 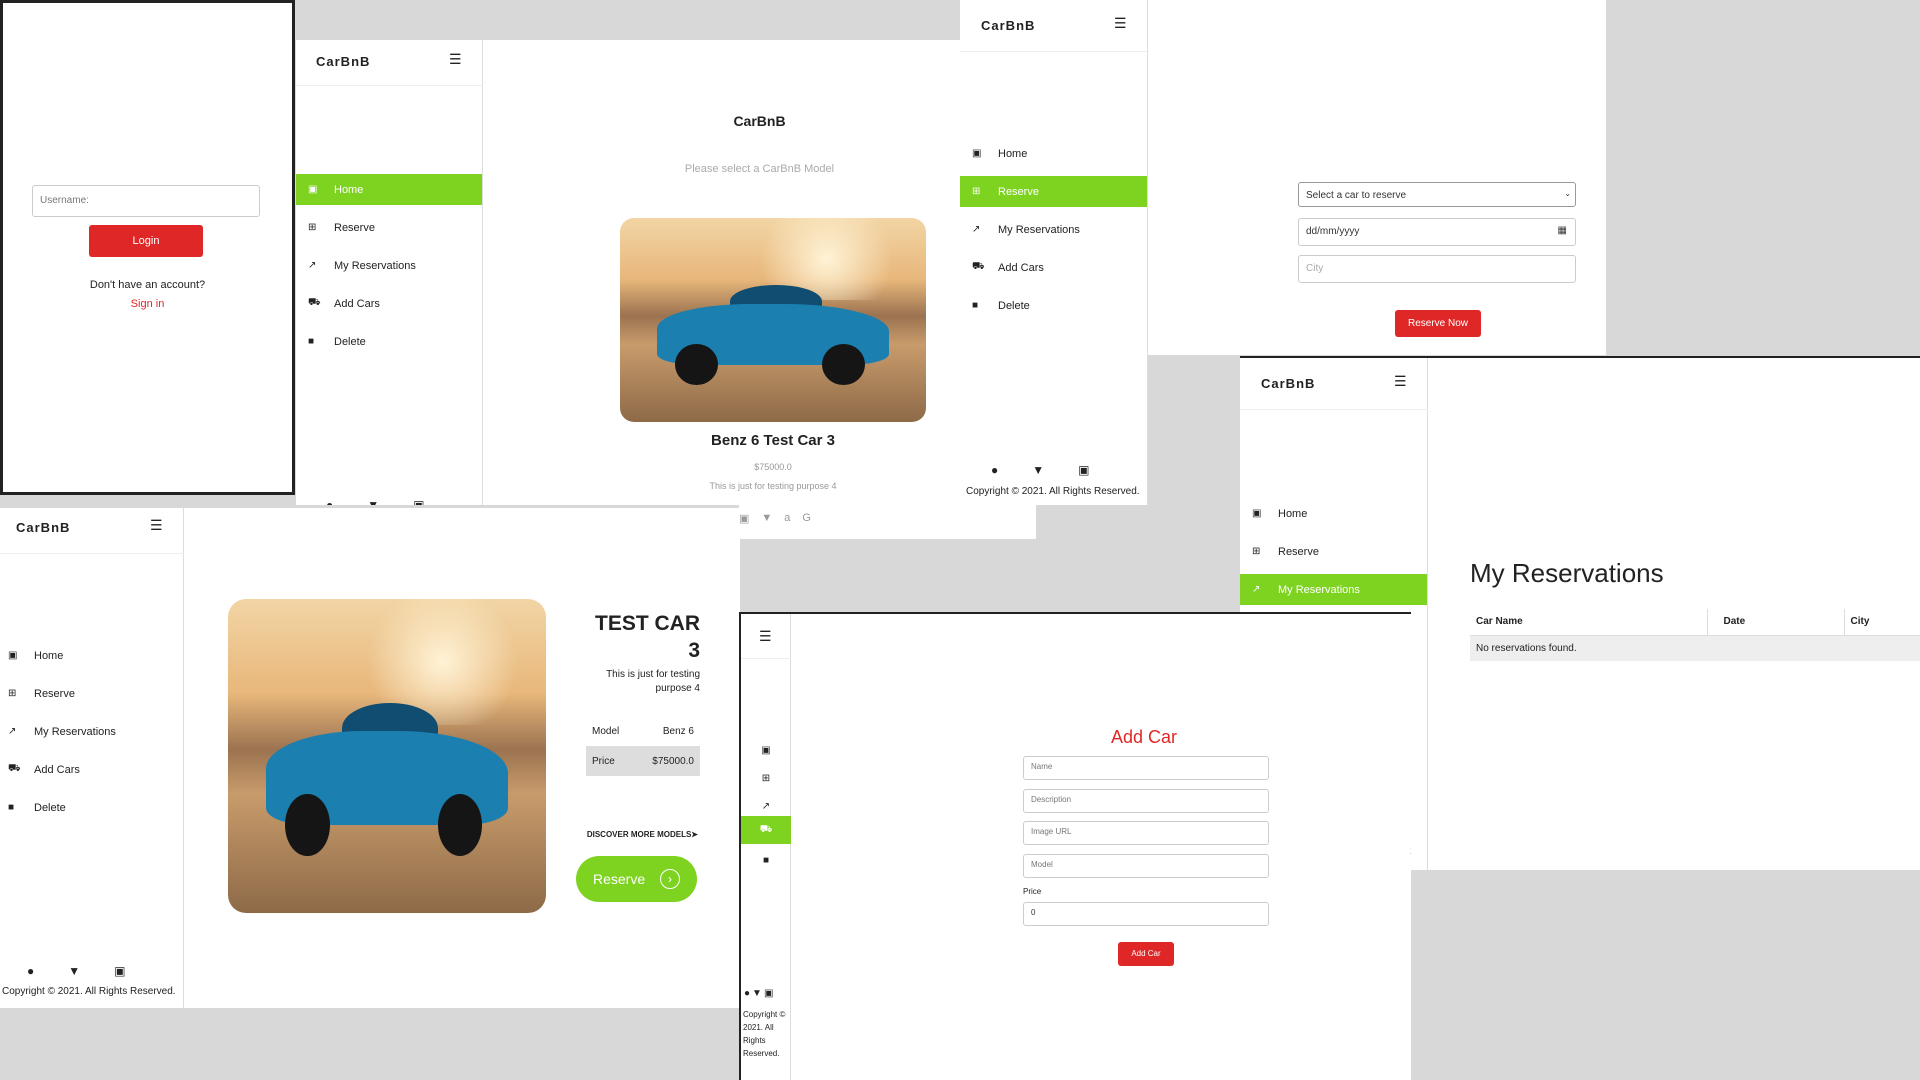 I want to click on add-car-button: Add Car, so click(x=1146, y=954).